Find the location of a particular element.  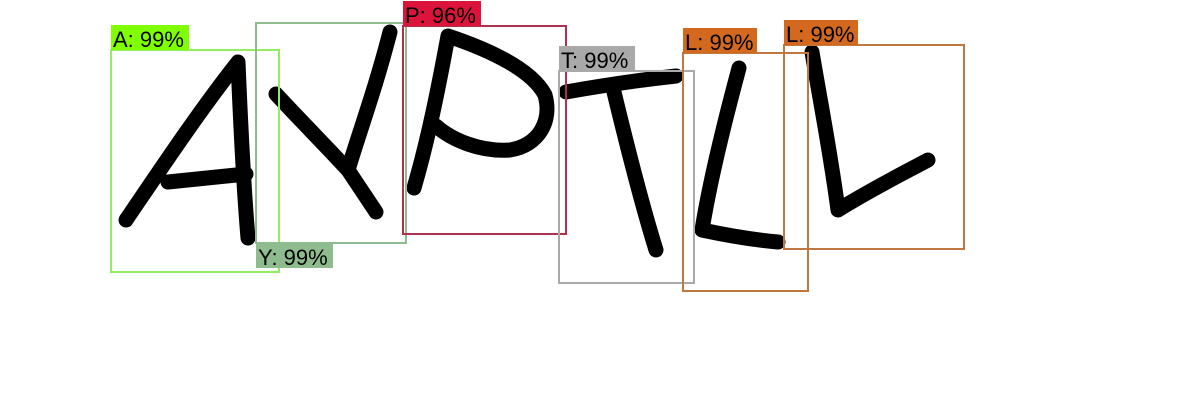

detection-label: Y: 99% is located at coordinates (293, 257).